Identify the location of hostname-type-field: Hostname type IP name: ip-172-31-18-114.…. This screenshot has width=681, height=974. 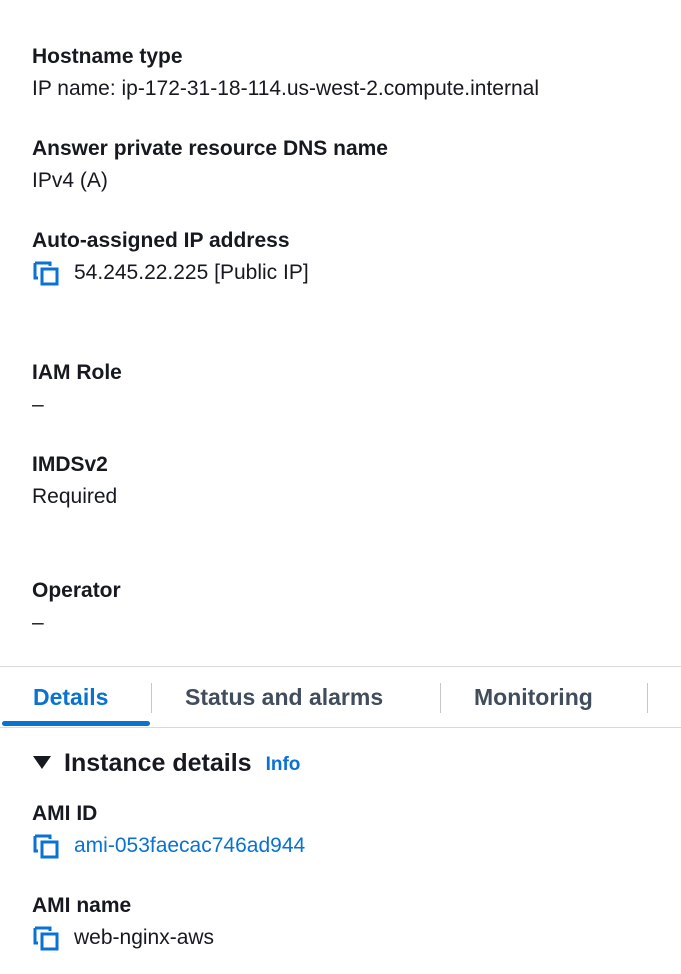
(285, 73).